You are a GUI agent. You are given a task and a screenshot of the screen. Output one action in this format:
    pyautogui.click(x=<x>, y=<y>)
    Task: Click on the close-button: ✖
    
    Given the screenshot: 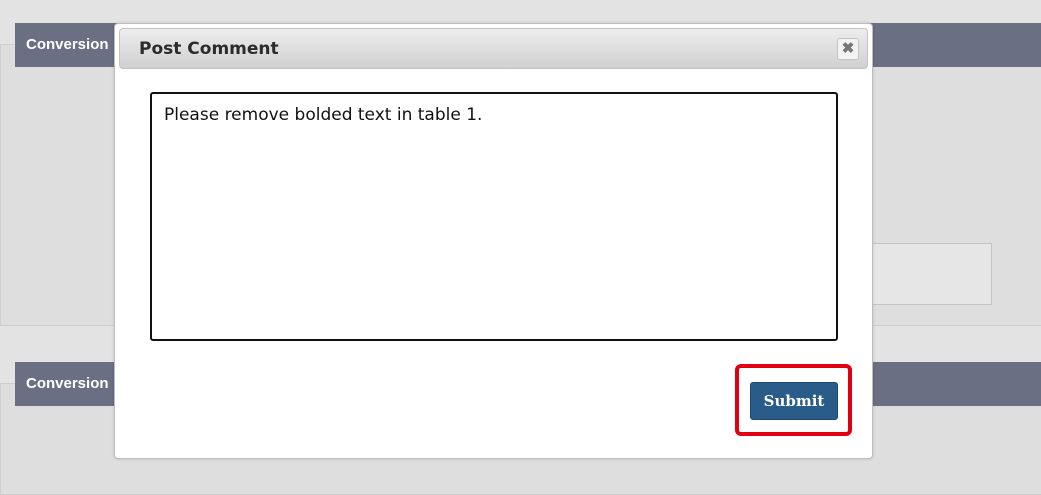 What is the action you would take?
    pyautogui.click(x=848, y=49)
    